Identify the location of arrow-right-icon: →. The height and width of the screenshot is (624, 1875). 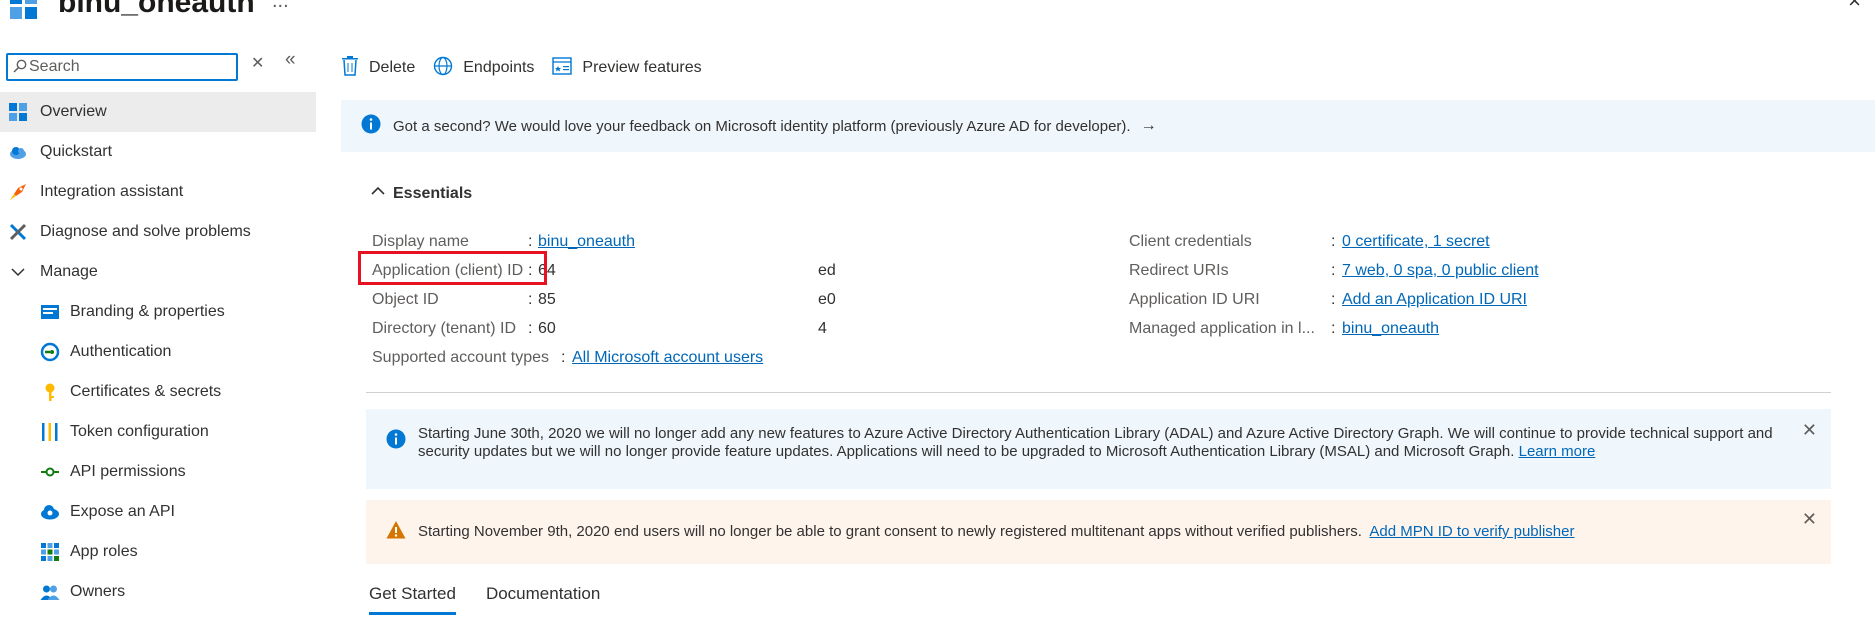
(1148, 125).